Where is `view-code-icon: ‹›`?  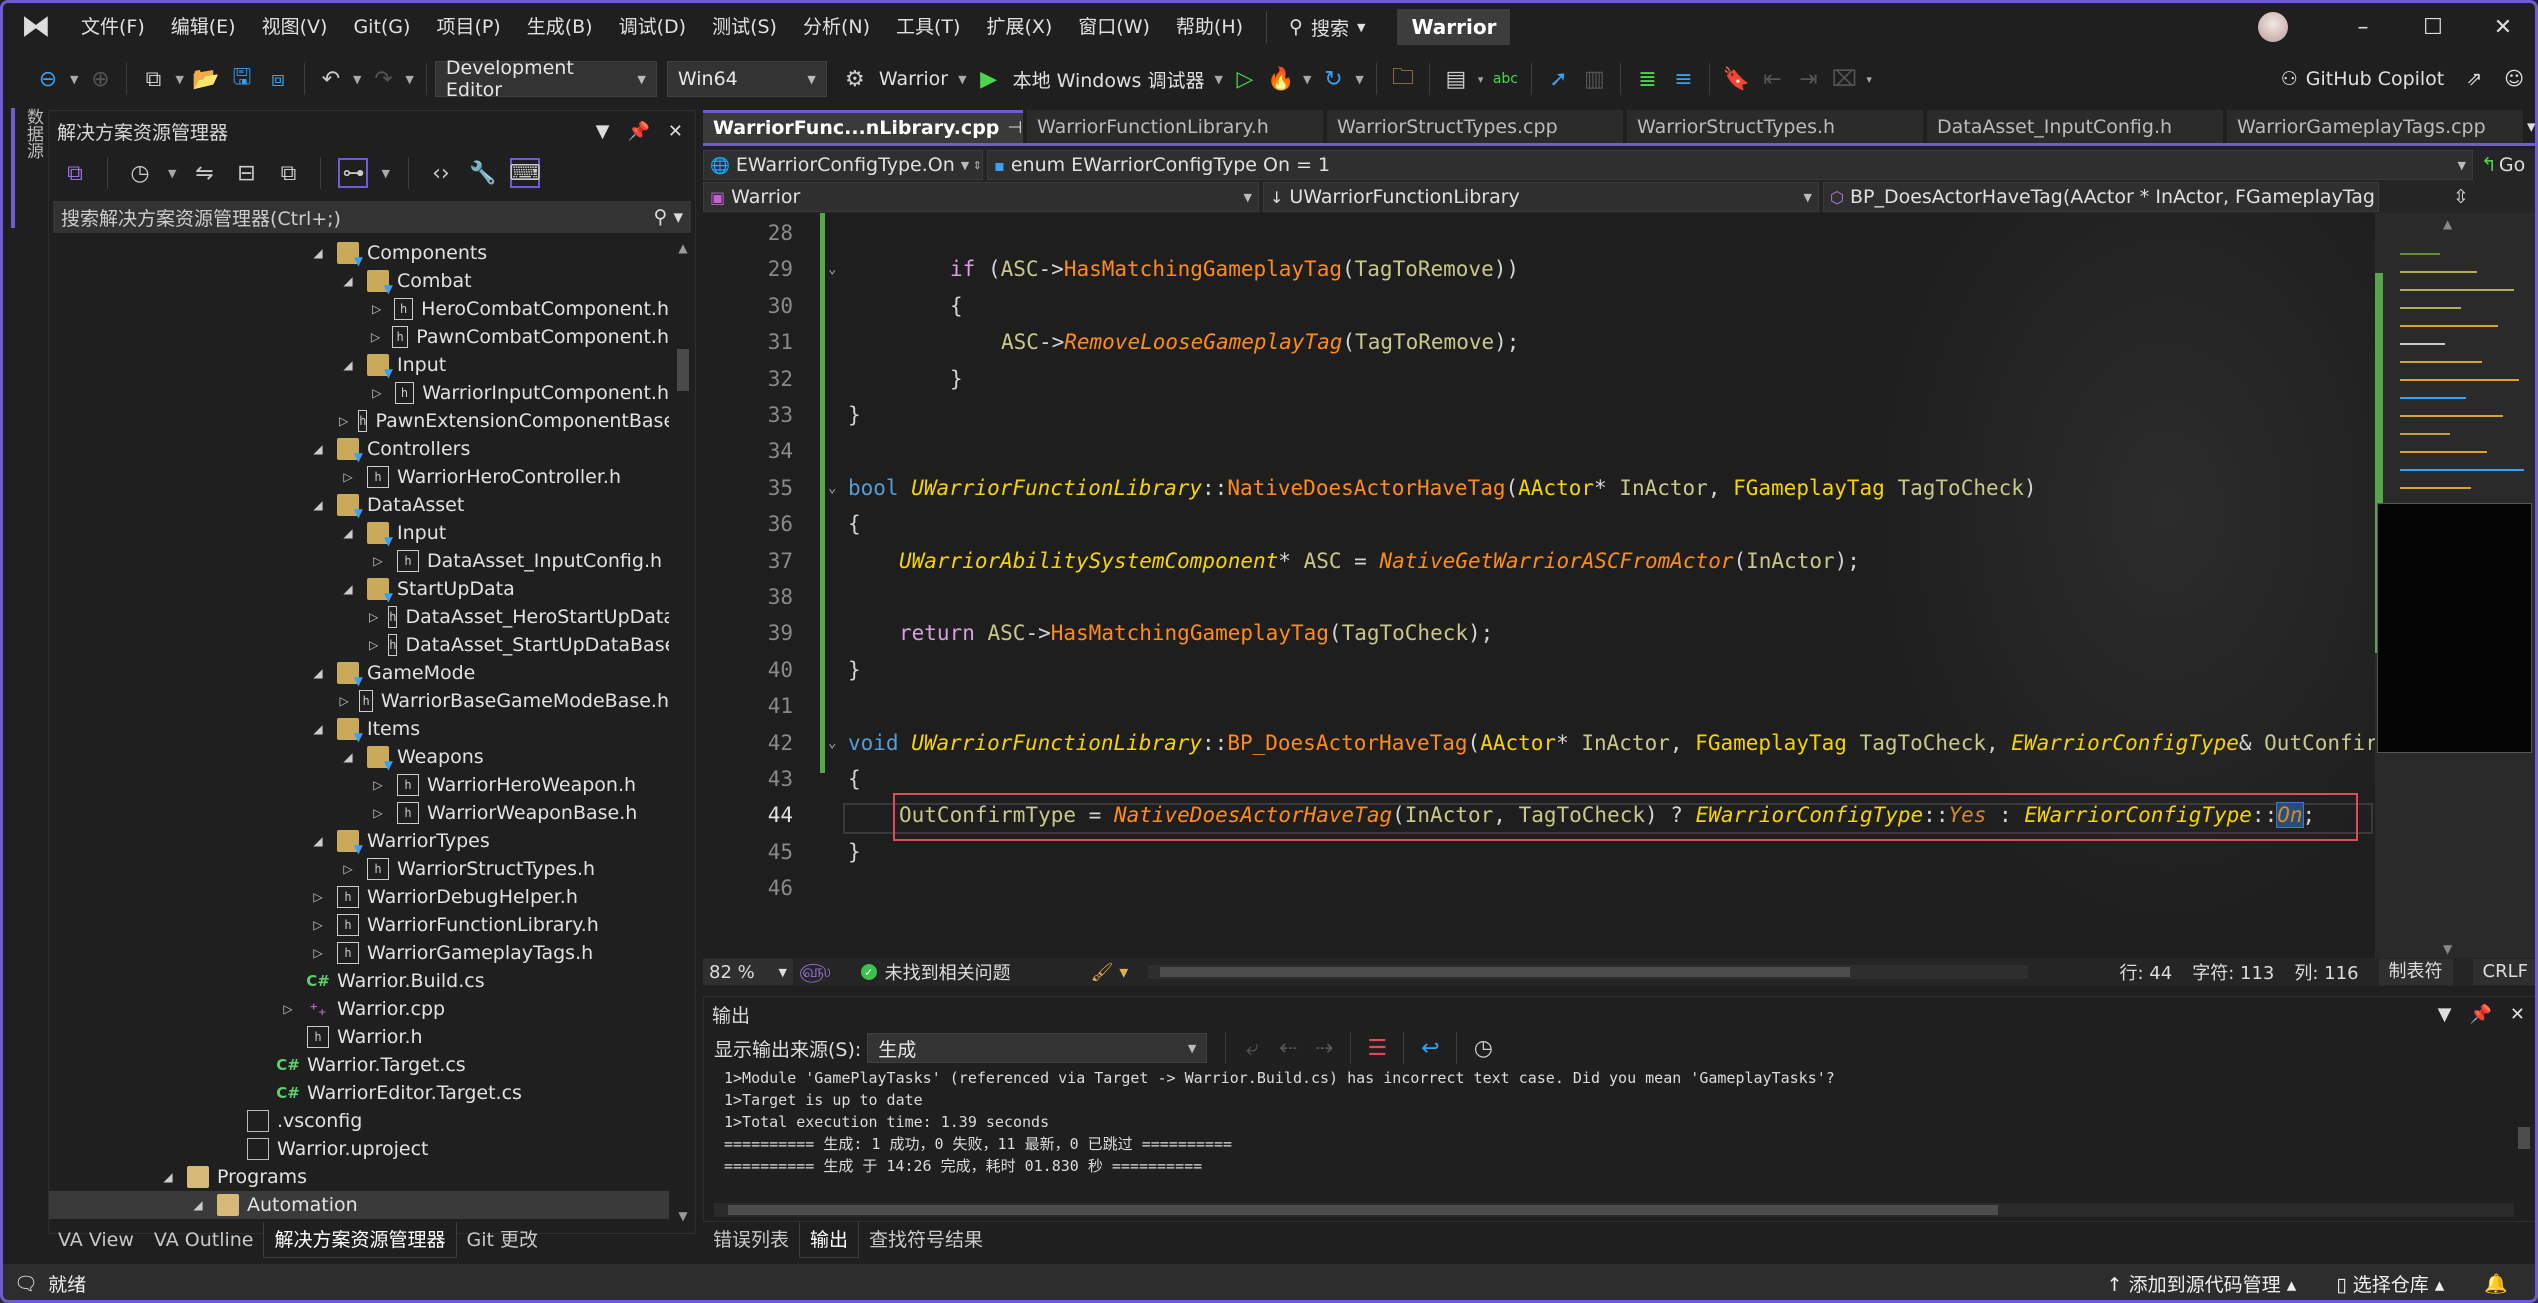 view-code-icon: ‹› is located at coordinates (441, 173).